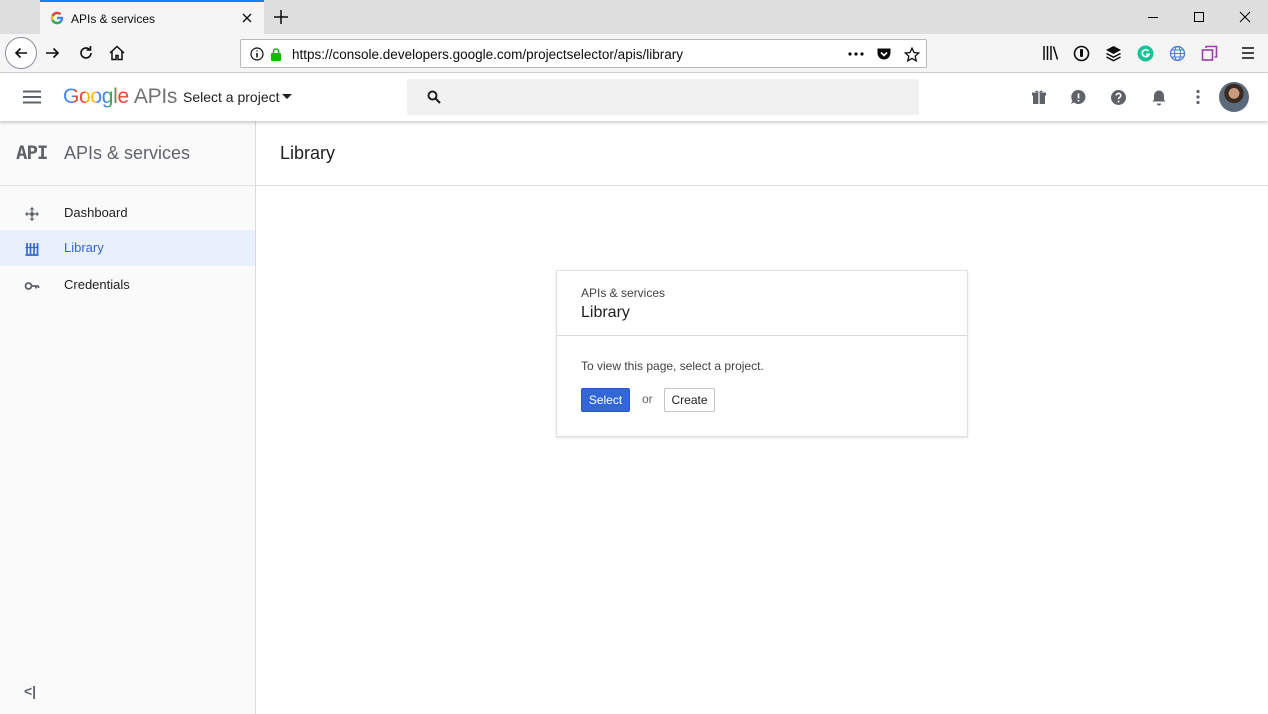  What do you see at coordinates (257, 54) in the screenshot?
I see `info-icon` at bounding box center [257, 54].